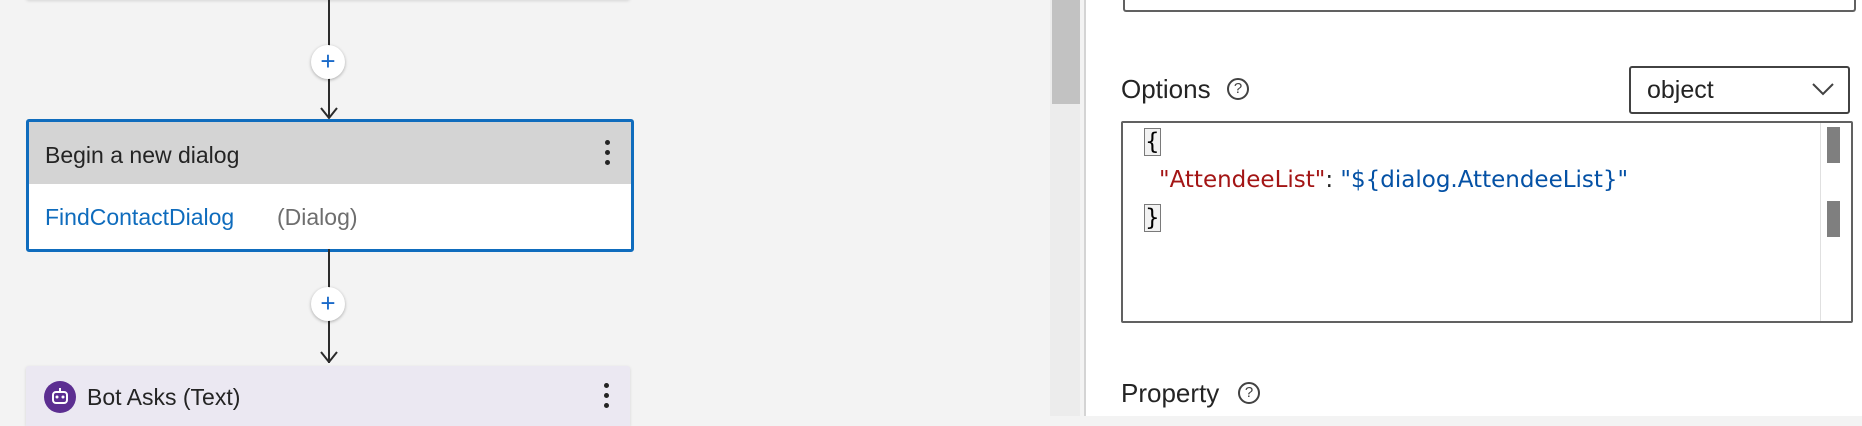  What do you see at coordinates (142, 155) in the screenshot?
I see `action-card-title: Begin a new dialog` at bounding box center [142, 155].